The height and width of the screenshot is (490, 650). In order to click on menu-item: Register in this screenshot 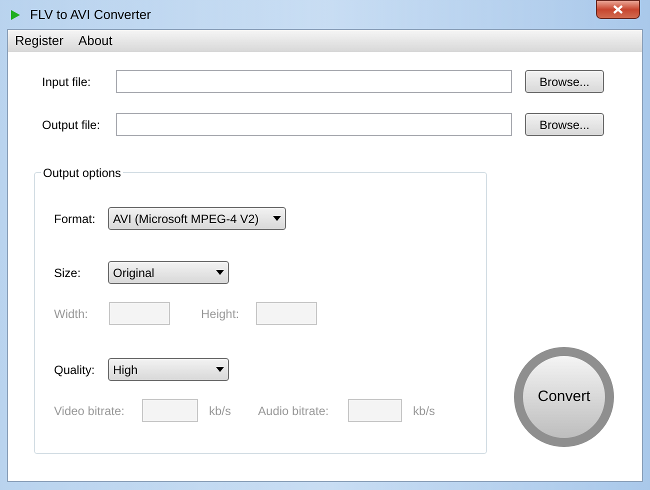, I will do `click(39, 41)`.